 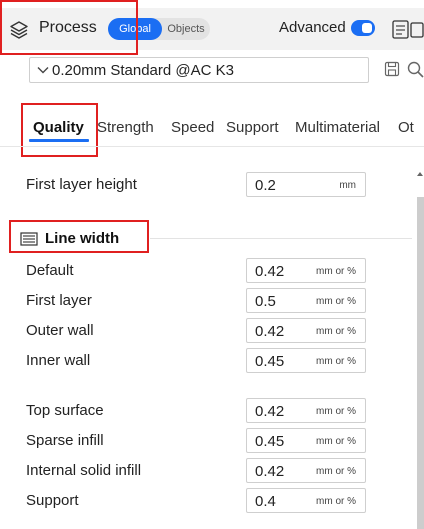 I want to click on preset-name: 0.20mm Standard @AC K3, so click(x=143, y=70).